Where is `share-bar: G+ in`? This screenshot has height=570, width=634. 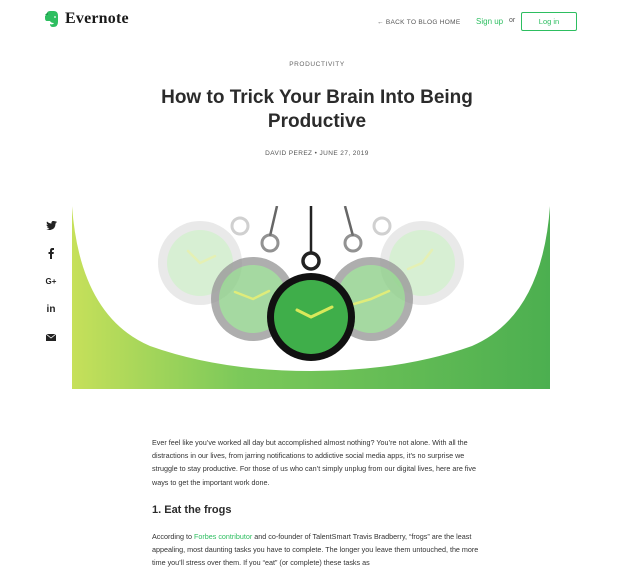
share-bar: G+ in is located at coordinates (51, 288).